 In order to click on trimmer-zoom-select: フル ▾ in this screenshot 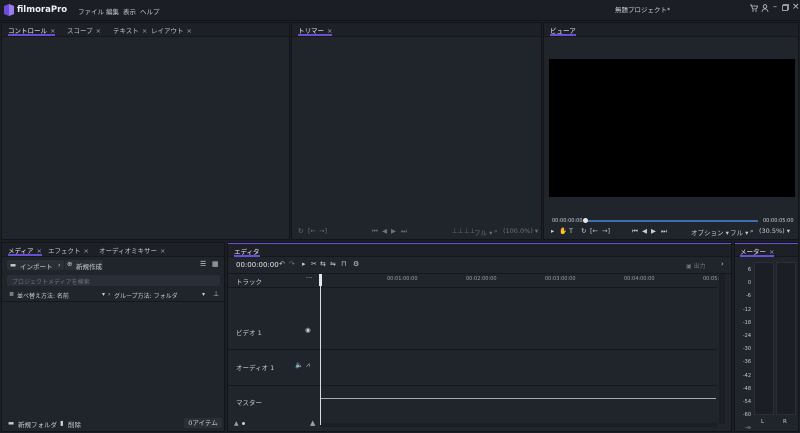, I will do `click(483, 232)`.